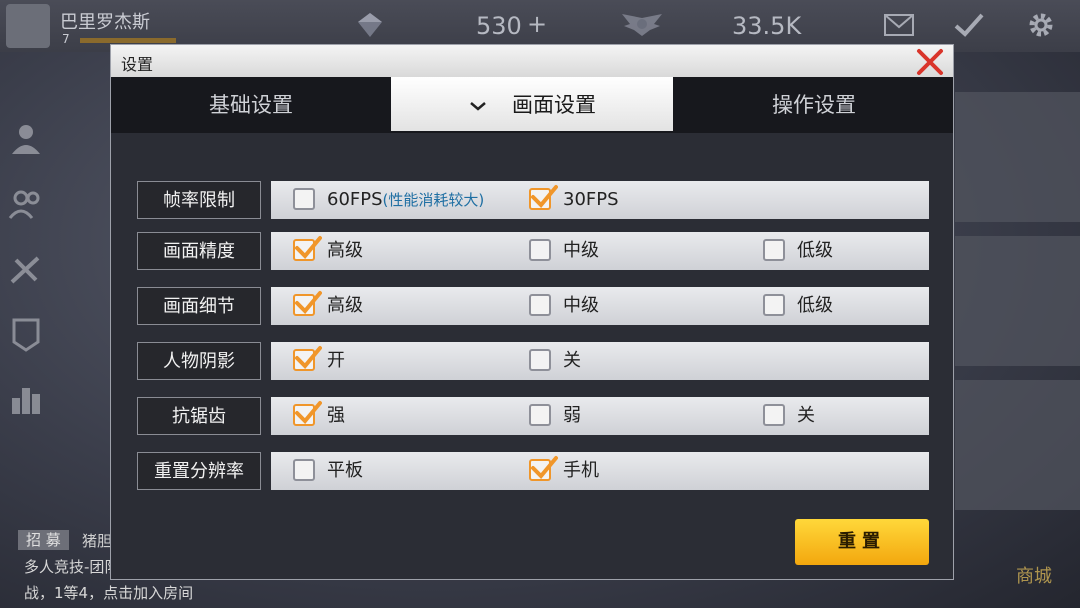 The height and width of the screenshot is (608, 1080). What do you see at coordinates (128, 40) in the screenshot?
I see `level-progress` at bounding box center [128, 40].